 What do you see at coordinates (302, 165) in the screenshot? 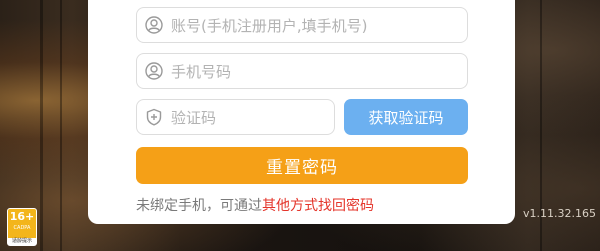
I see `reset-password-button: 重置密码` at bounding box center [302, 165].